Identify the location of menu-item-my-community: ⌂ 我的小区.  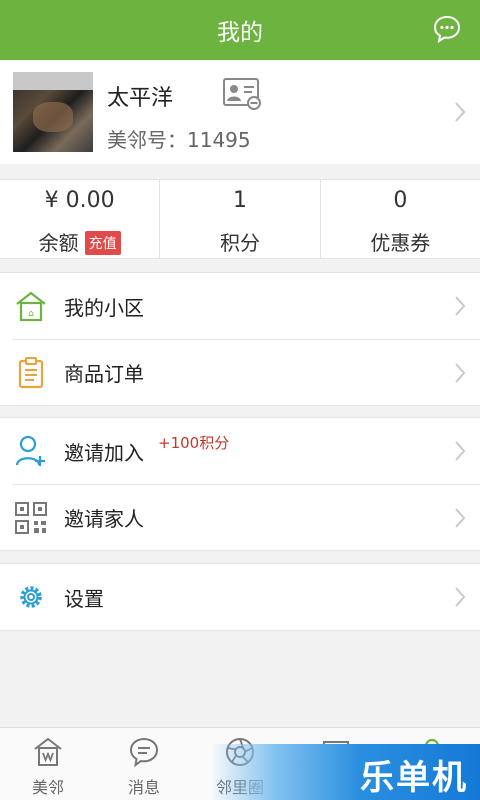
(240, 306).